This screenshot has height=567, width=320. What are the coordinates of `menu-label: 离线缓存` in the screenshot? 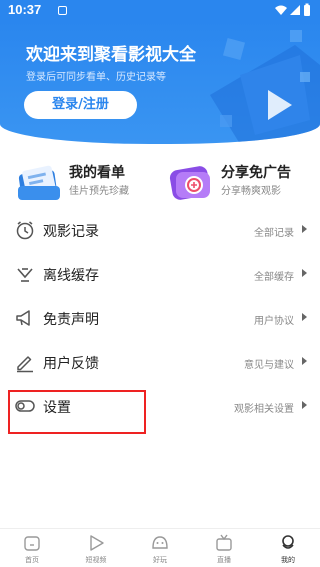 It's located at (71, 276).